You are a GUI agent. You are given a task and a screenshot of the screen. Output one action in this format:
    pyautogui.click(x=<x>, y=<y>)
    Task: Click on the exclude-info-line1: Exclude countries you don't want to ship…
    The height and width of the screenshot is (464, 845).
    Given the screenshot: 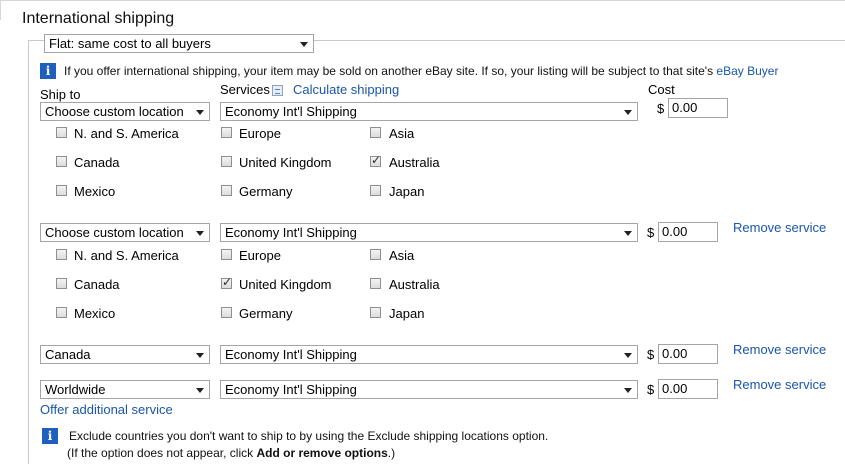 What is the action you would take?
    pyautogui.click(x=309, y=436)
    